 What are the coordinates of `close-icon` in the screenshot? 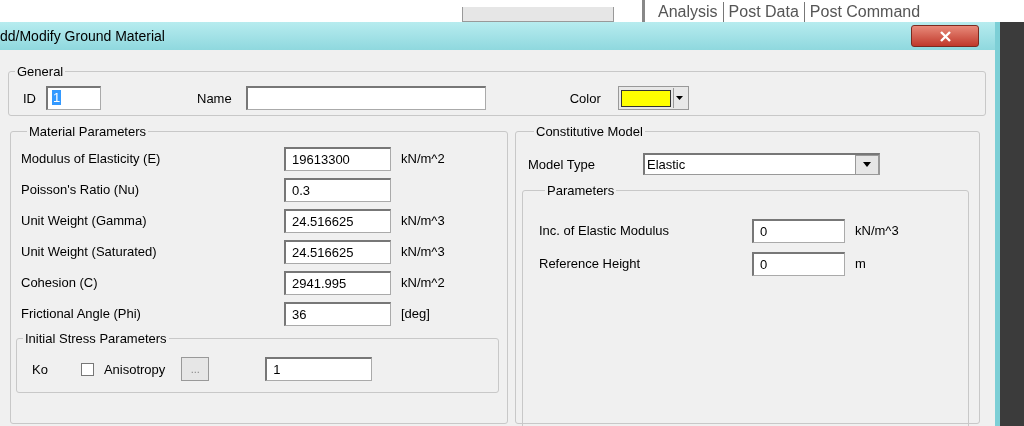 It's located at (945, 36).